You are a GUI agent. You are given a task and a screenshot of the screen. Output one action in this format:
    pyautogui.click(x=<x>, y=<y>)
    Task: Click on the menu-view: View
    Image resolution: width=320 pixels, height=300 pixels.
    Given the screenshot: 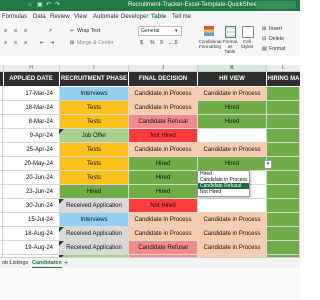 What is the action you would take?
    pyautogui.click(x=80, y=17)
    